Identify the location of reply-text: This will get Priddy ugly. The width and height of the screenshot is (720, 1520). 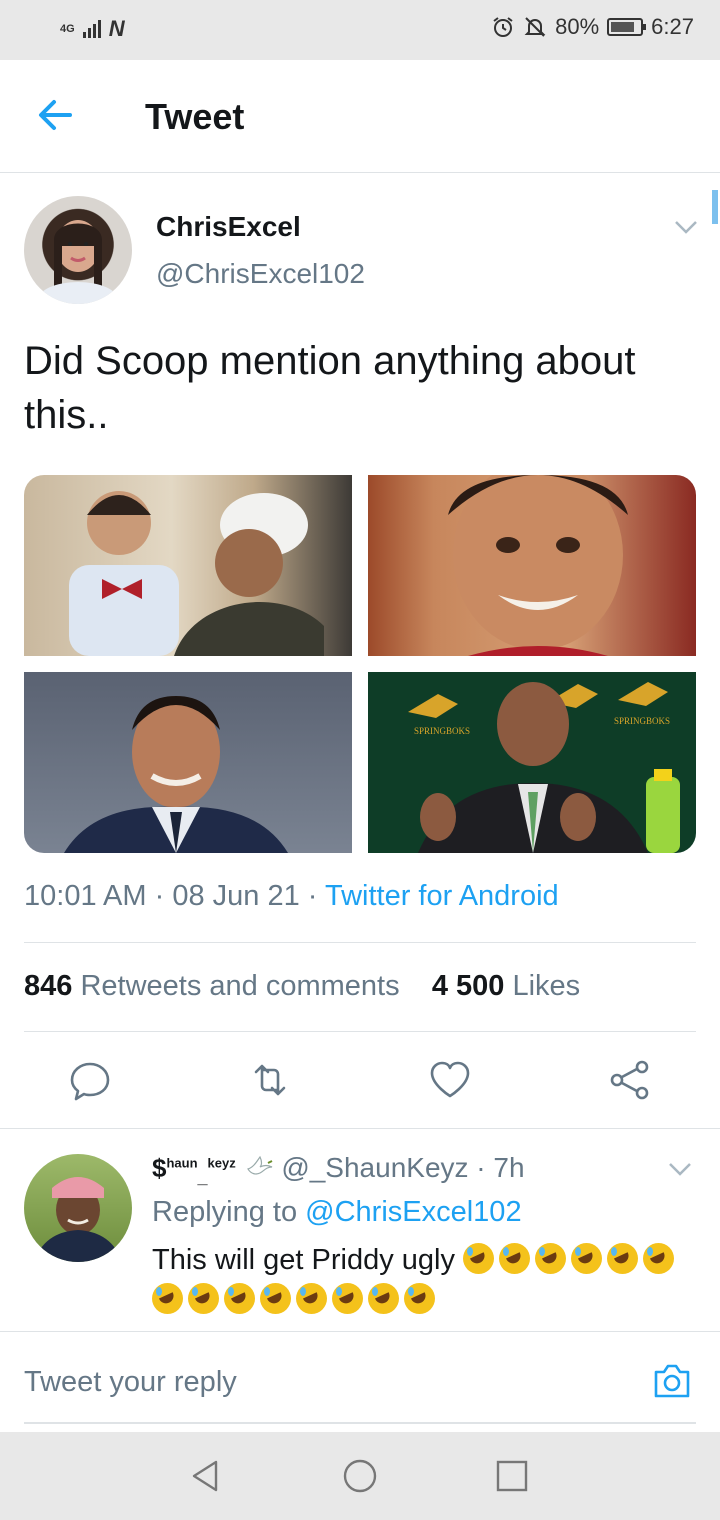
(303, 1260).